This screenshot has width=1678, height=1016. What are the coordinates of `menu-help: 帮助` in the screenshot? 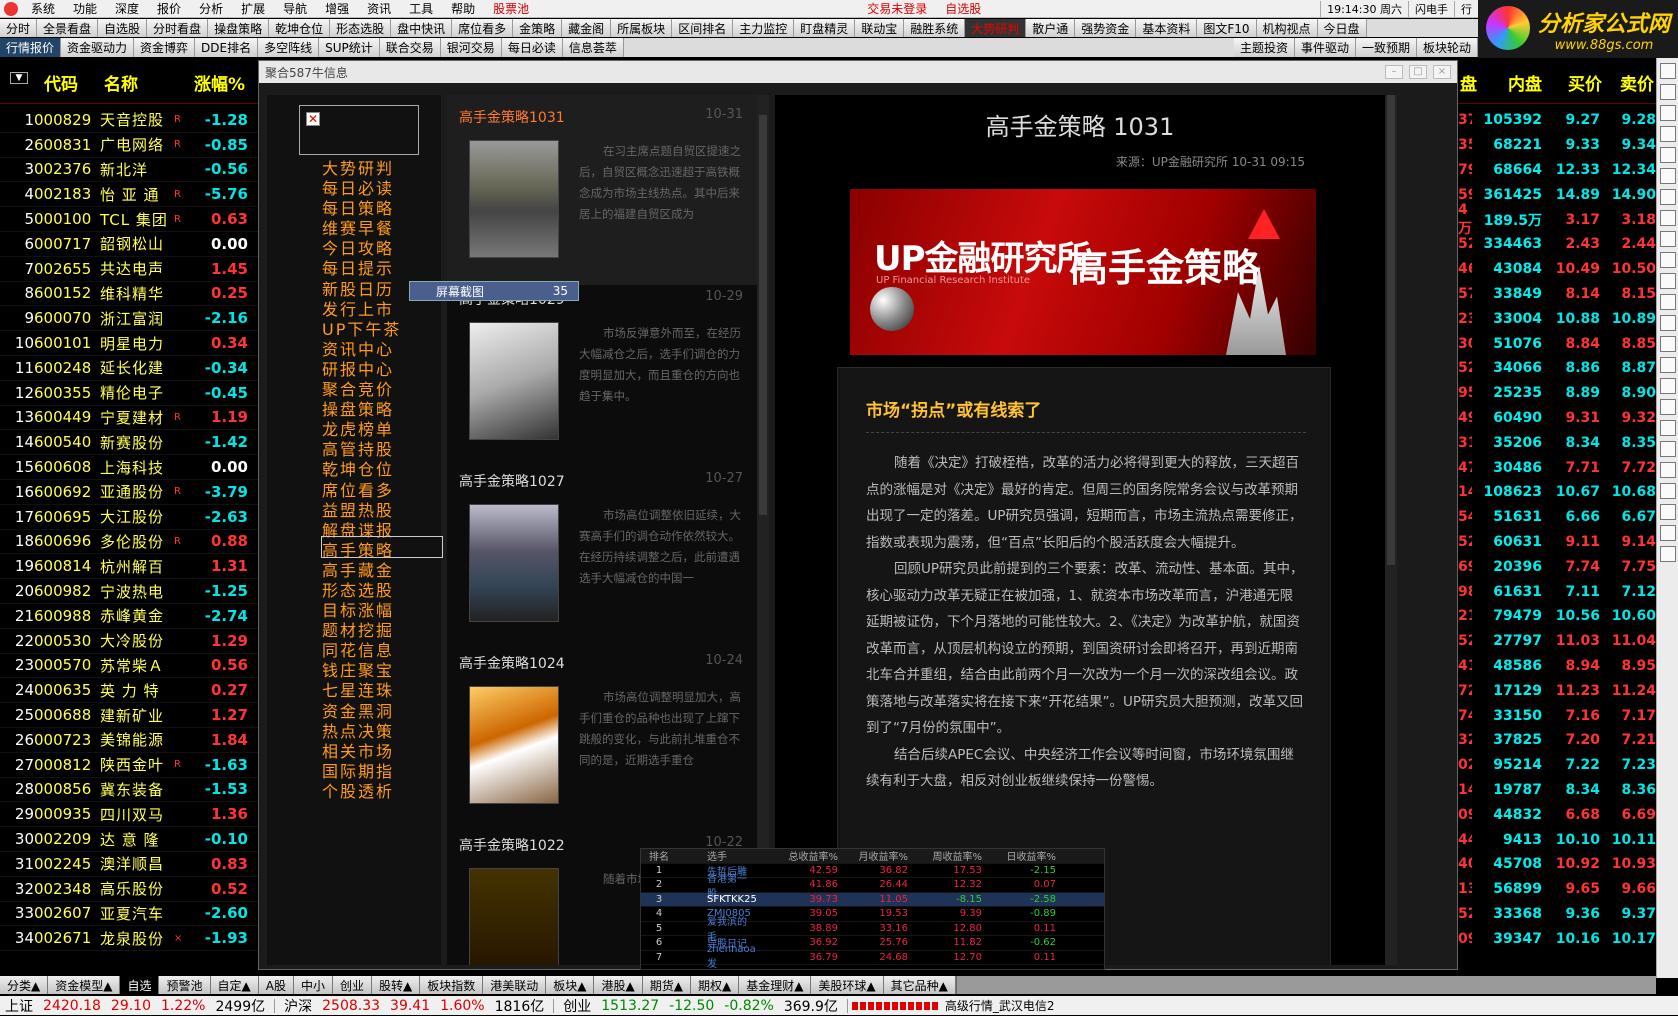 It's located at (463, 8).